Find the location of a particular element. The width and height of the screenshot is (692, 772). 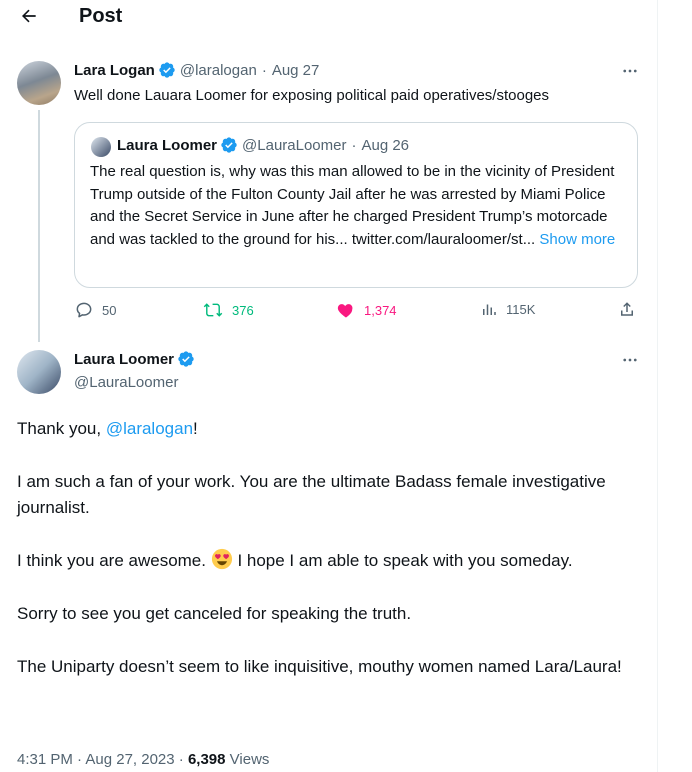

page-header: Post is located at coordinates (328, 19).